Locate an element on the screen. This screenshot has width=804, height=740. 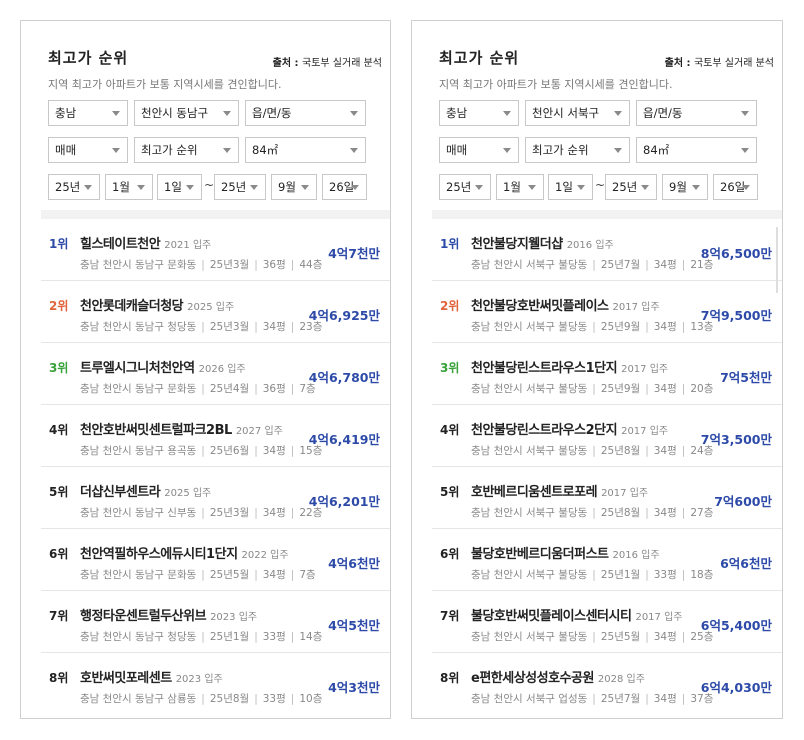
deal-details: 충남 천안시 동남구 청당동 | 25년1월 | 33평 | 14층 is located at coordinates (201, 636).